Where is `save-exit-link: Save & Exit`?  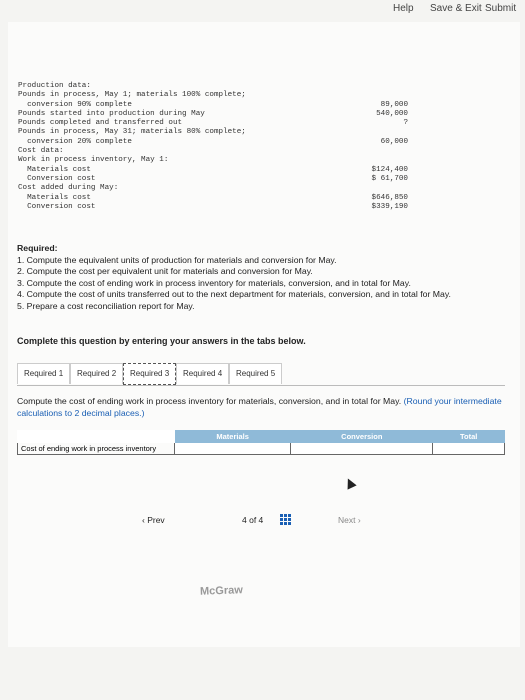 save-exit-link: Save & Exit is located at coordinates (456, 8).